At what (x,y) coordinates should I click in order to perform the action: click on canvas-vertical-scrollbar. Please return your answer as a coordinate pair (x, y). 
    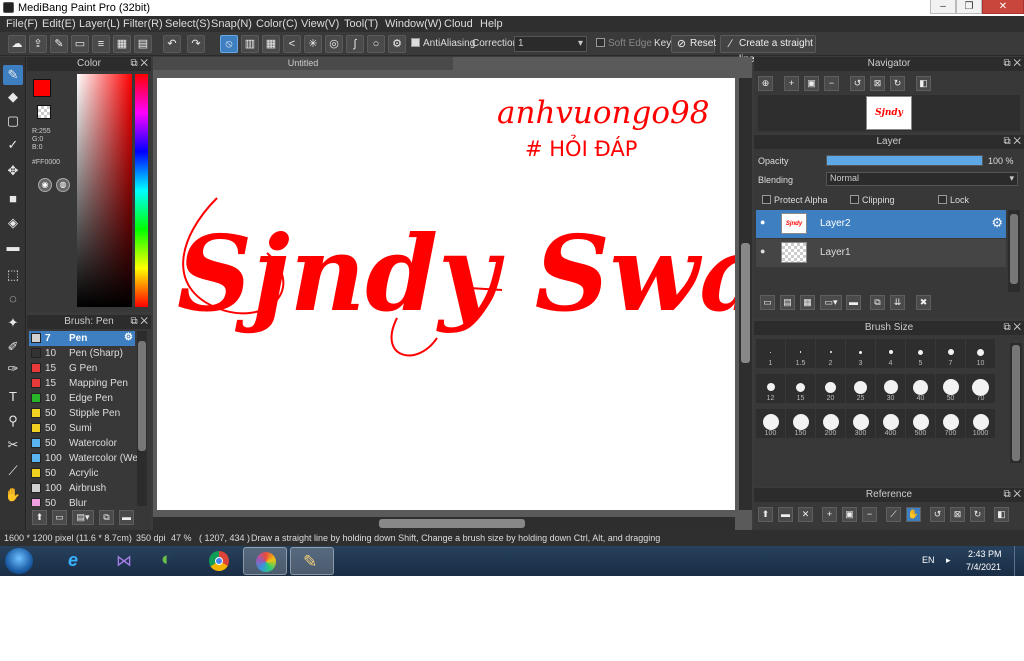
    Looking at the image, I should click on (745, 294).